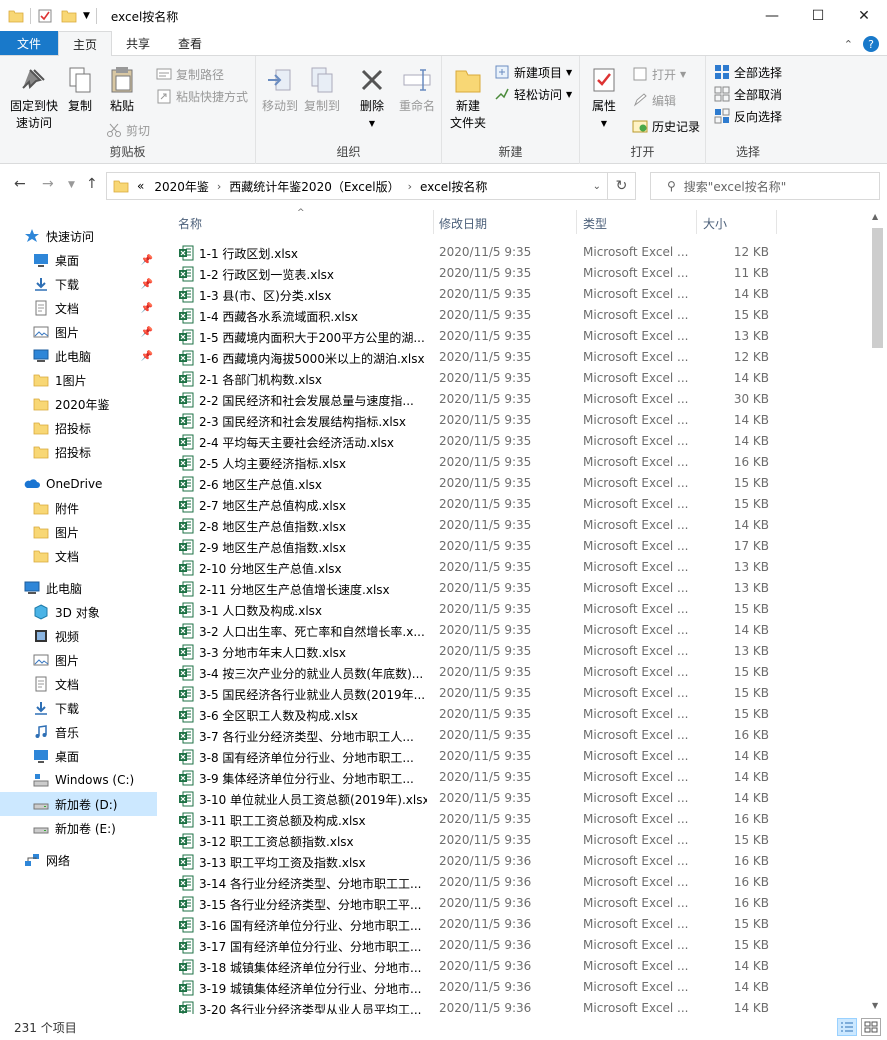 The width and height of the screenshot is (887, 1040). What do you see at coordinates (621, 186) in the screenshot?
I see `refresh-icon: ↻` at bounding box center [621, 186].